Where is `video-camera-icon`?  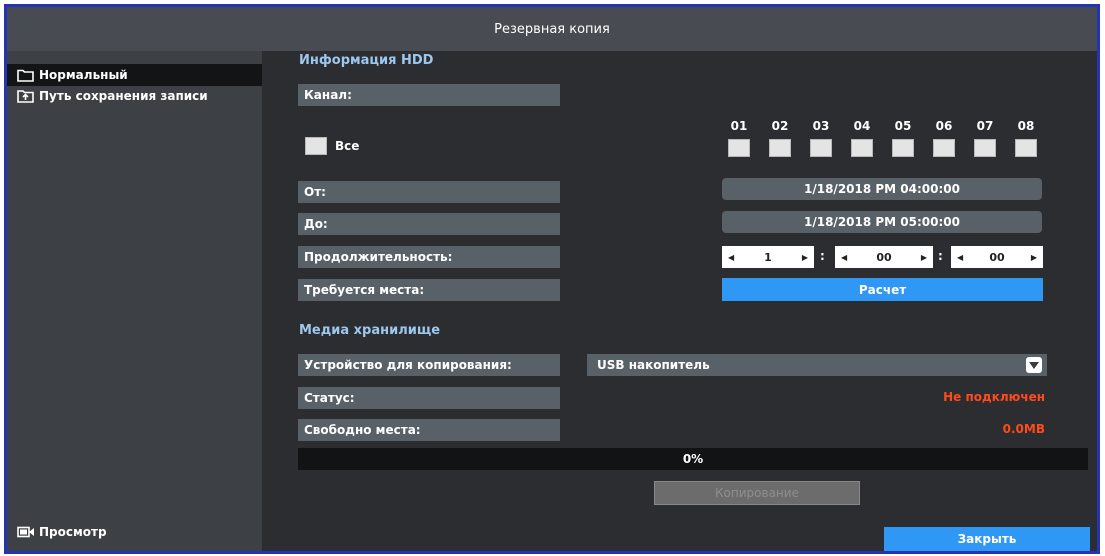 video-camera-icon is located at coordinates (26, 532).